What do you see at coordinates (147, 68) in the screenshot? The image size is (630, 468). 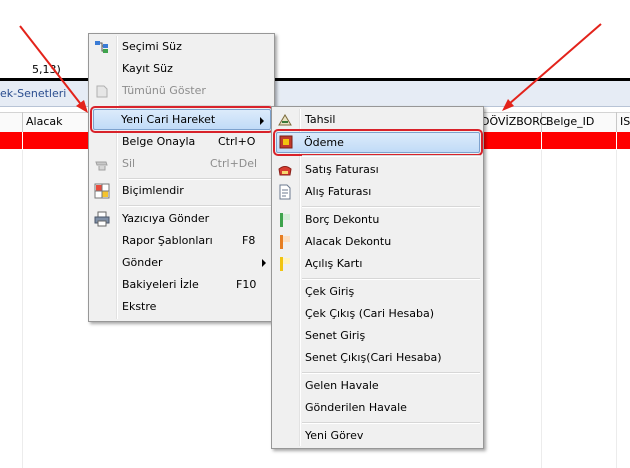 I see `menu-label: Kayıt Süz` at bounding box center [147, 68].